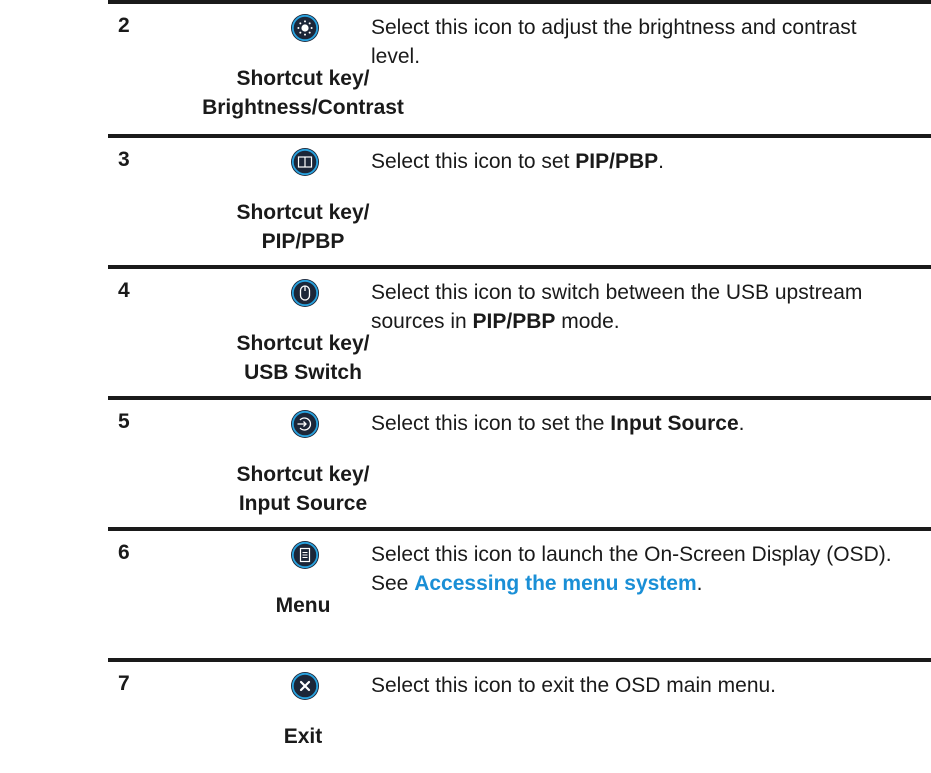  I want to click on row-number: 4, so click(124, 290).